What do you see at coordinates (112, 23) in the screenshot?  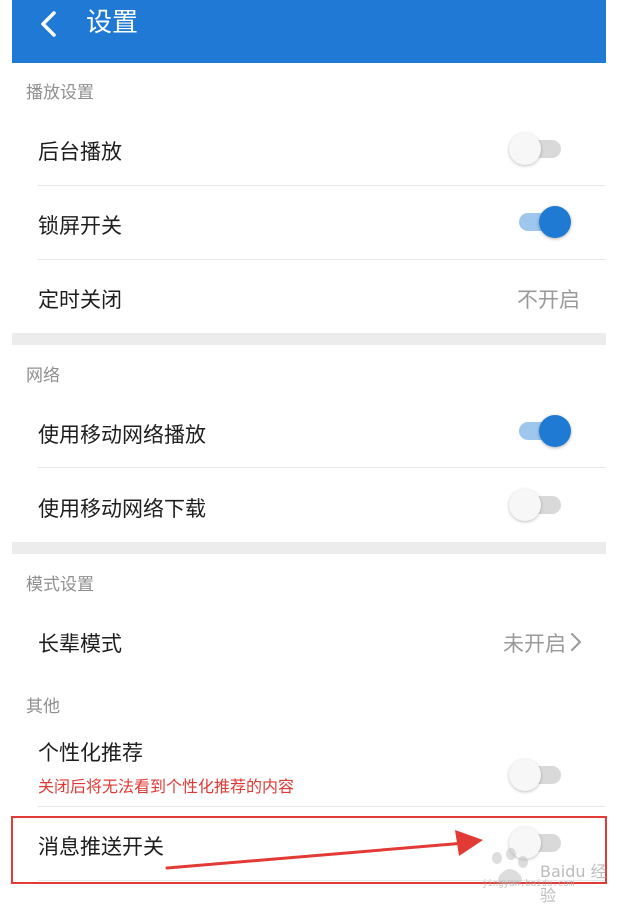 I see `page-title: 设置` at bounding box center [112, 23].